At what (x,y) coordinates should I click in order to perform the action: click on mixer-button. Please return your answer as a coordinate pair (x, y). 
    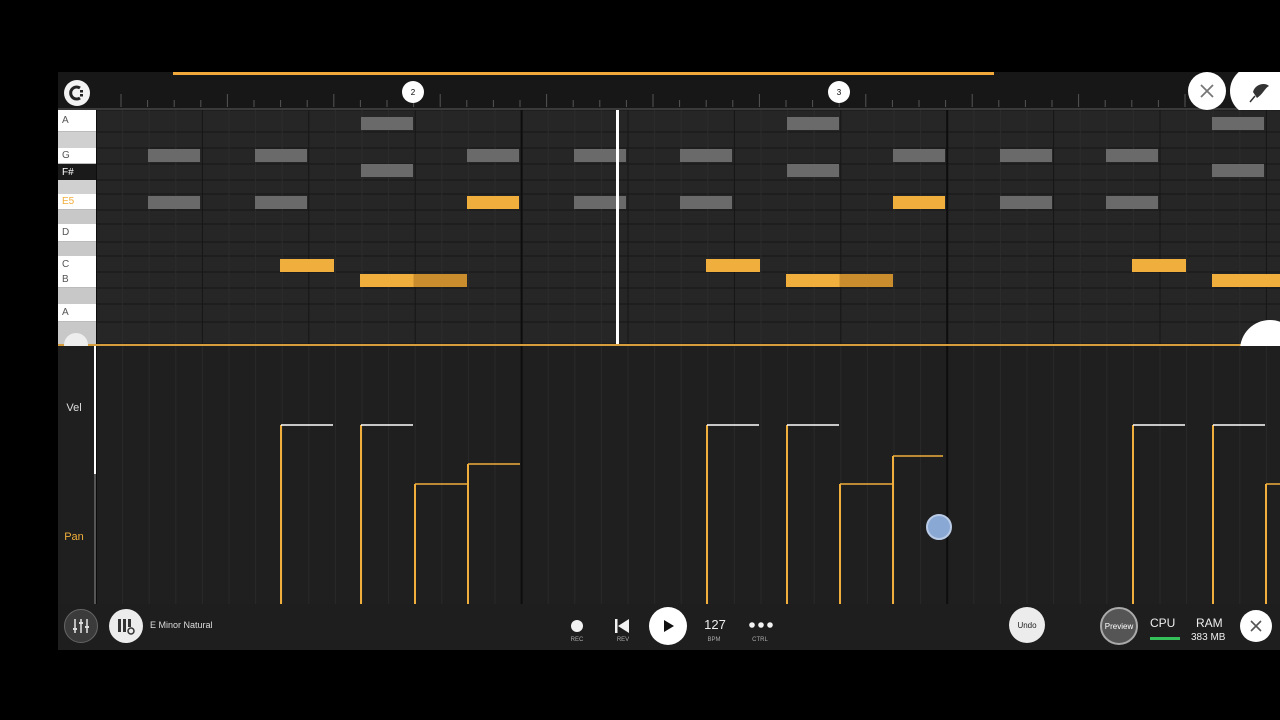
    Looking at the image, I should click on (81, 626).